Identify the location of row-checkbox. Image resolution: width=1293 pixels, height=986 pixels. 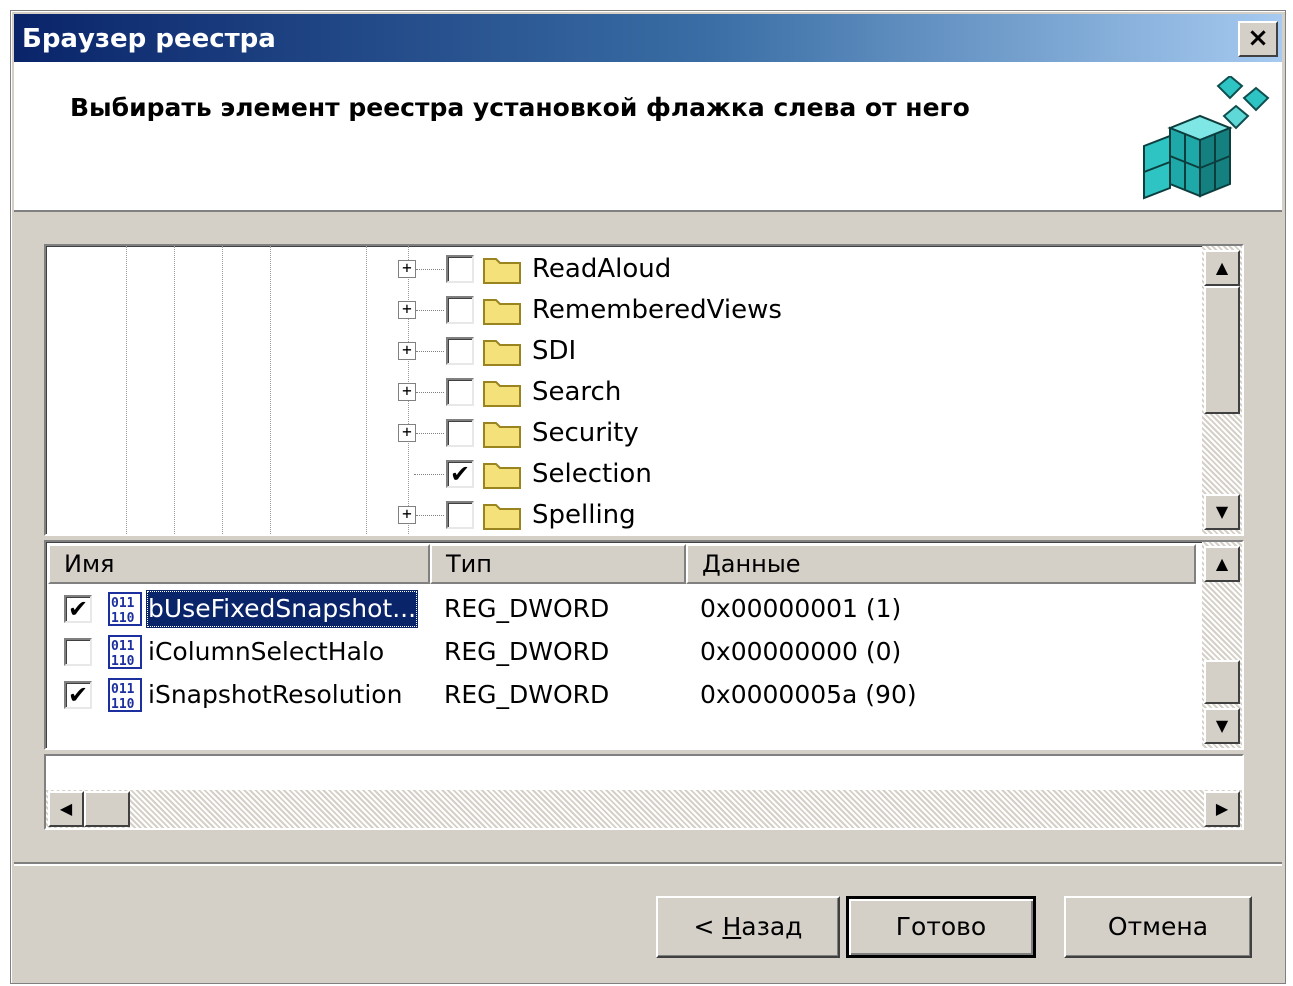
(78, 652).